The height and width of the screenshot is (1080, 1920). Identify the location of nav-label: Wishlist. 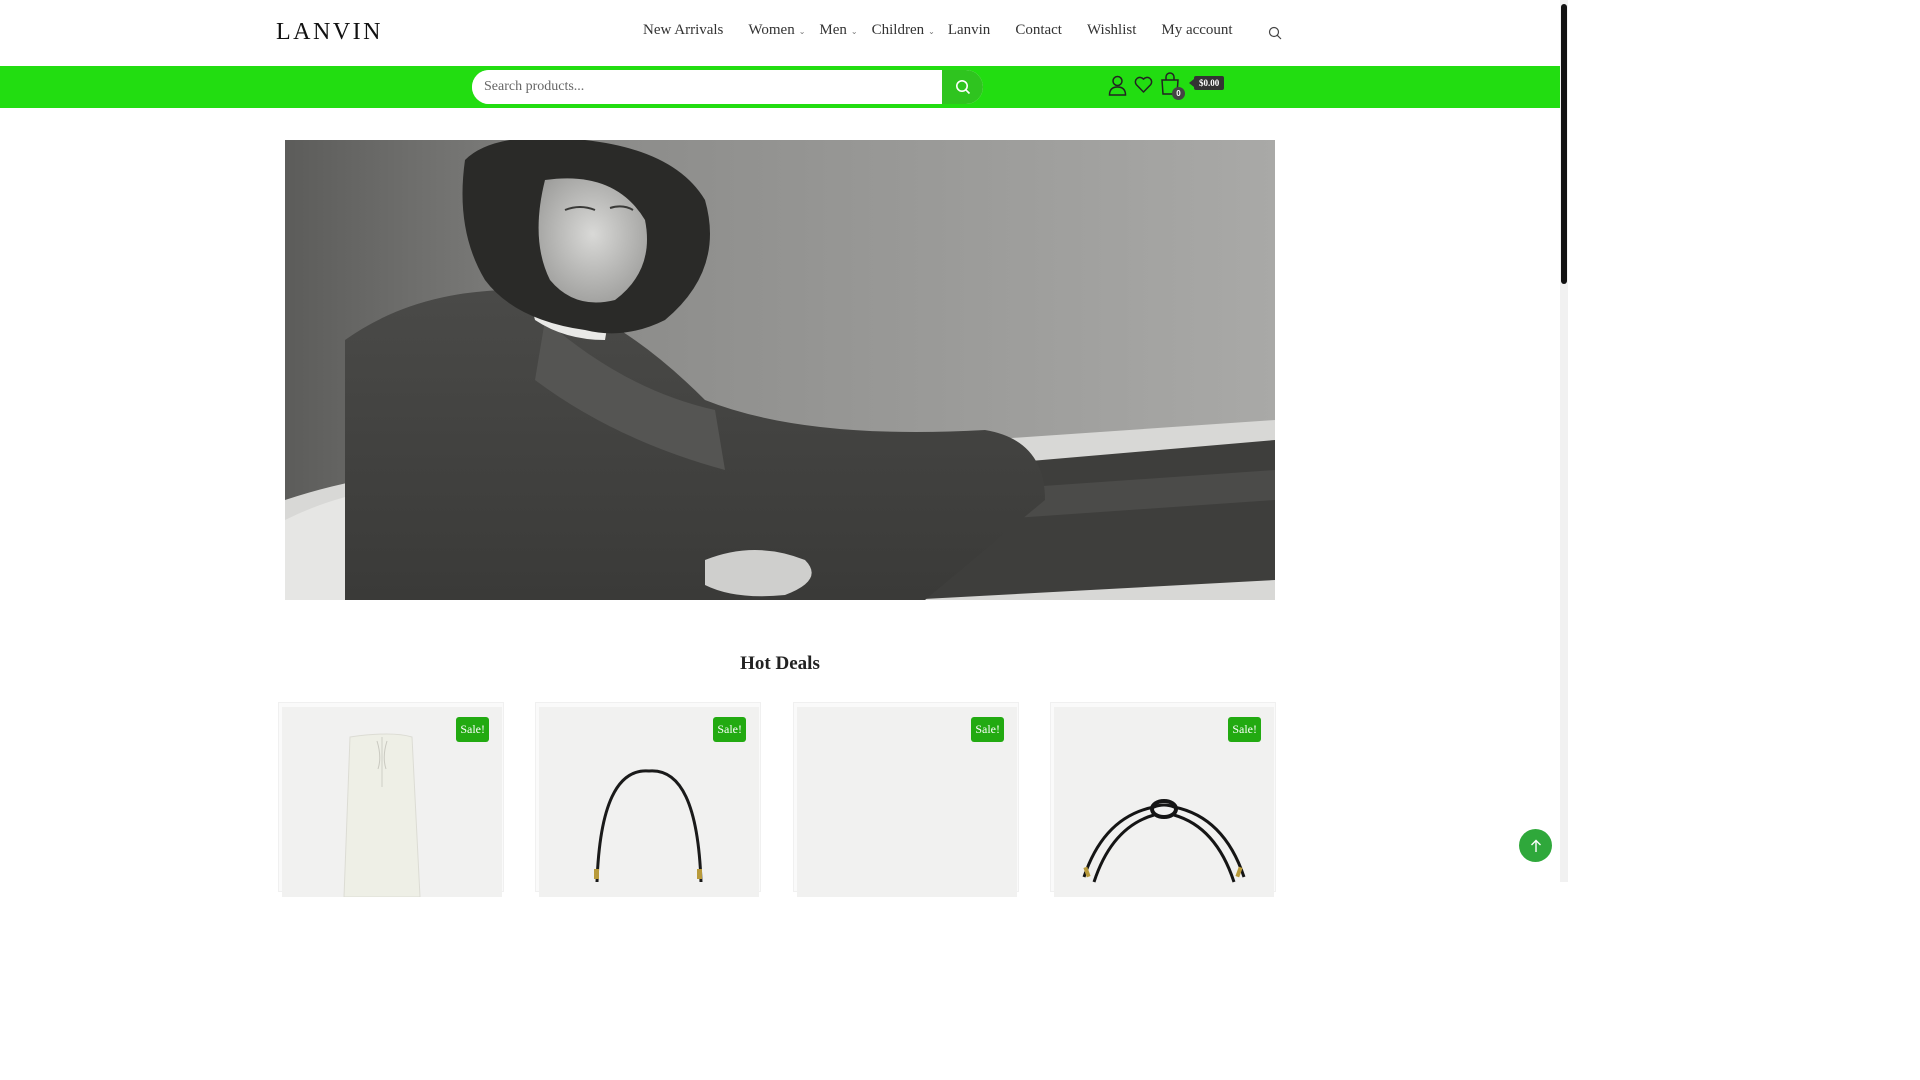
(1111, 30).